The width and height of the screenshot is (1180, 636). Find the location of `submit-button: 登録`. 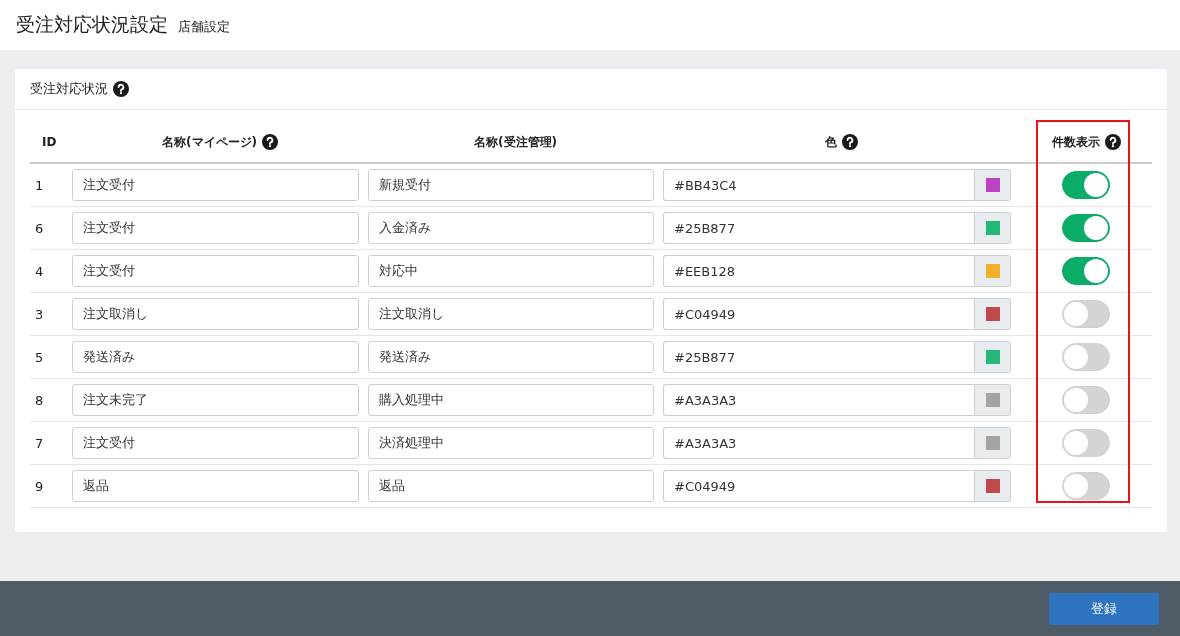

submit-button: 登録 is located at coordinates (1104, 608).